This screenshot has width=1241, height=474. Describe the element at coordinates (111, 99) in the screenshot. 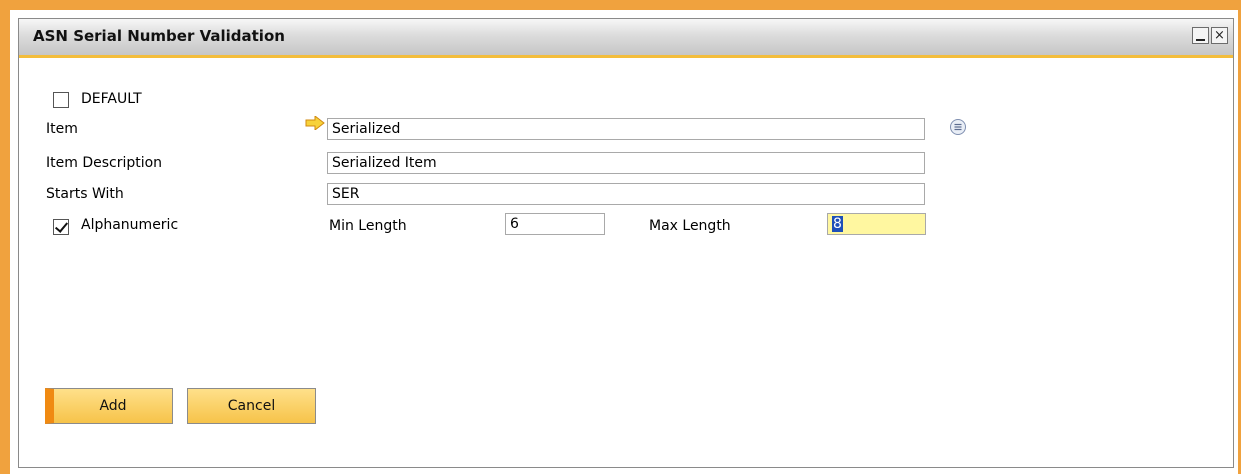

I see `default-label: DEFAULT` at that location.